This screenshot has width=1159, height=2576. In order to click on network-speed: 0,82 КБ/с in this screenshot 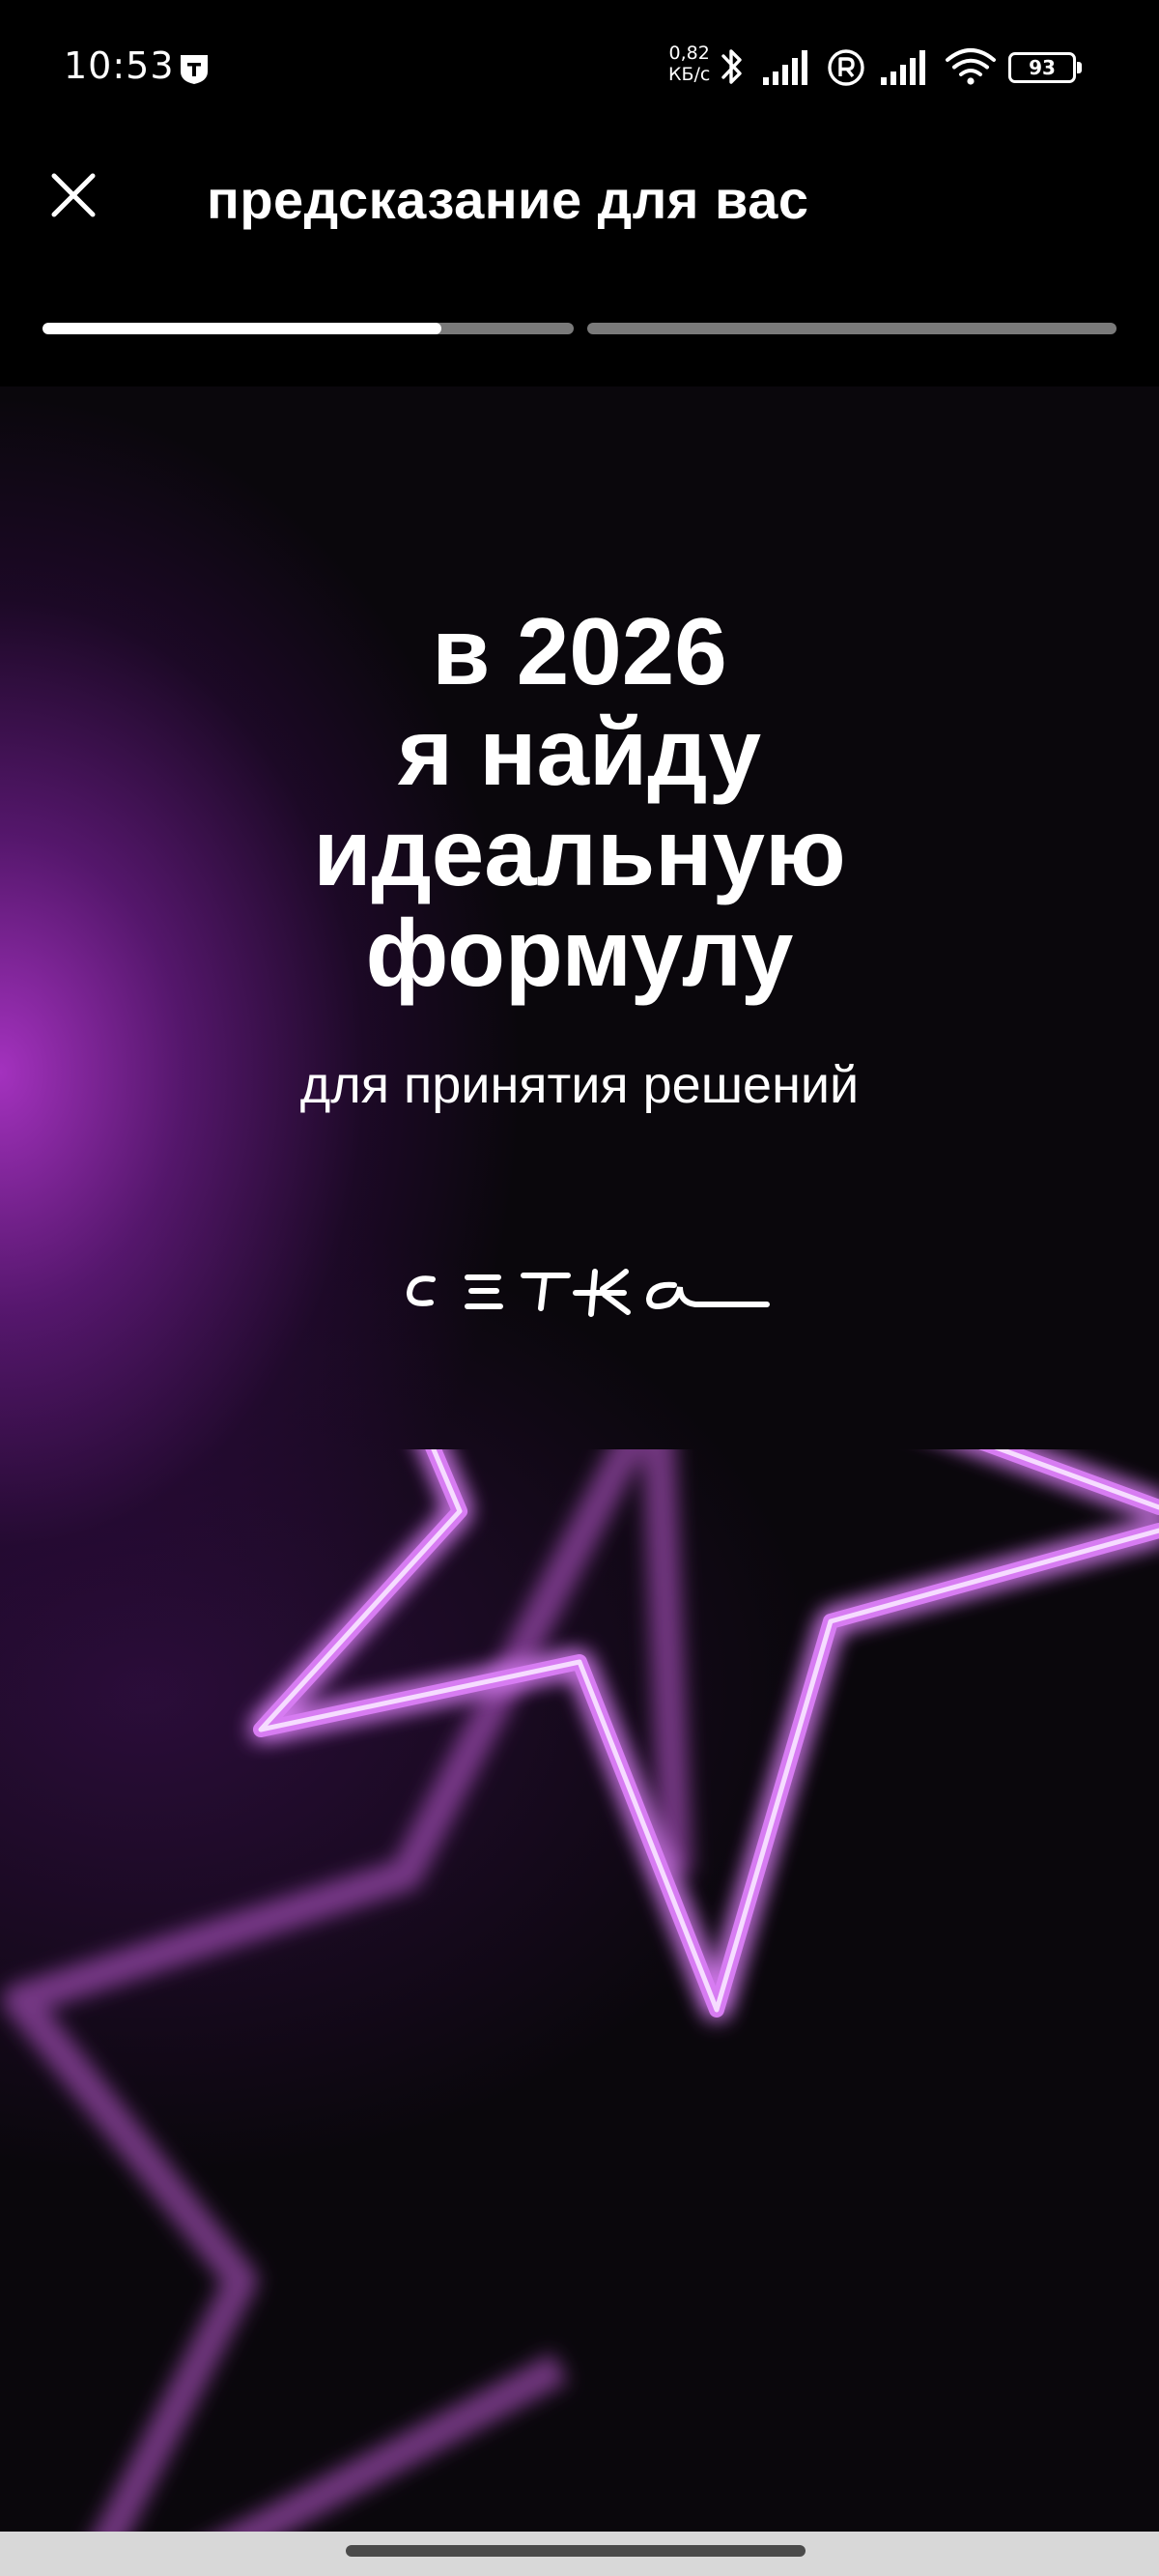, I will do `click(689, 64)`.